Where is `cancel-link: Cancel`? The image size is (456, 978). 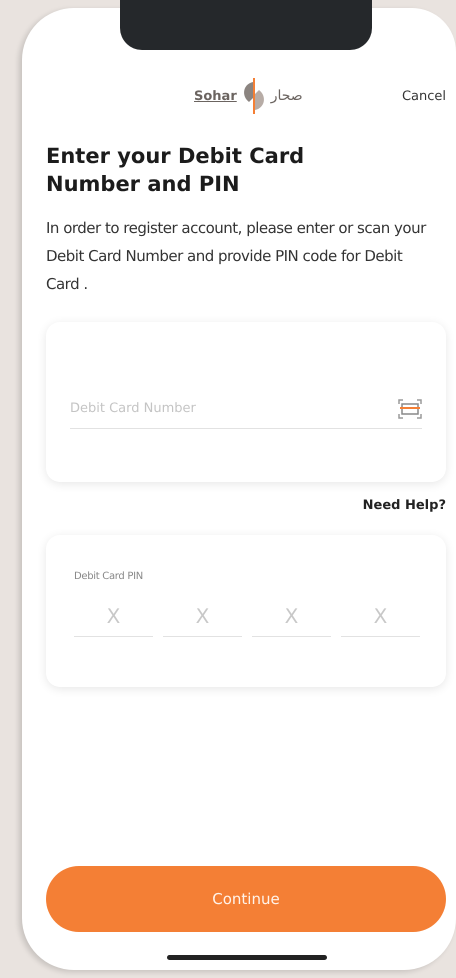
cancel-link: Cancel is located at coordinates (424, 96).